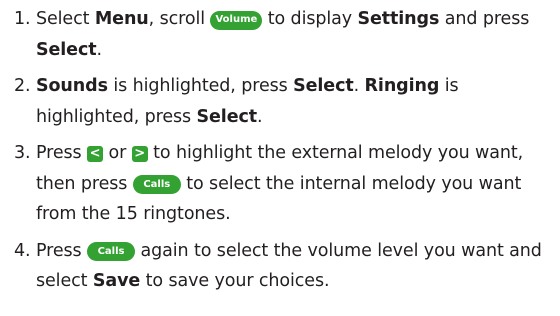 Image resolution: width=560 pixels, height=316 pixels. I want to click on step-number: 4., so click(22, 250).